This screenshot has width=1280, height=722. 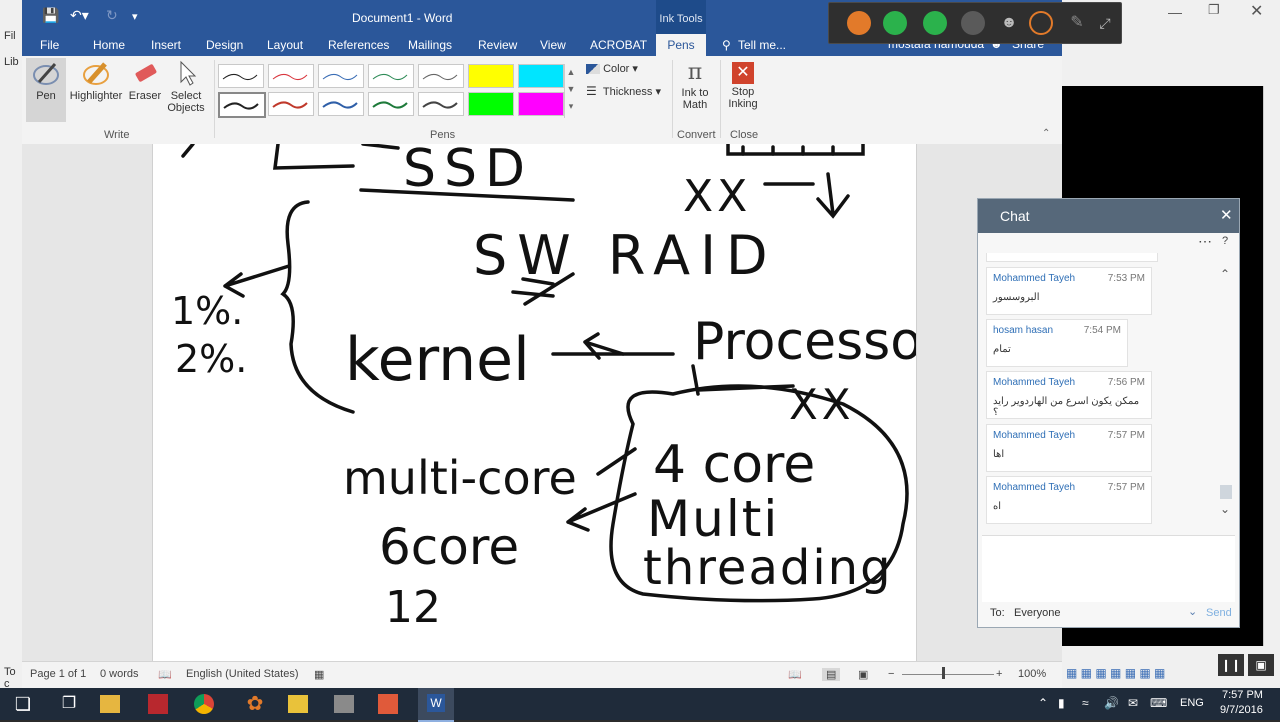 What do you see at coordinates (1242, 695) in the screenshot?
I see `clock-time: 7:57 PM` at bounding box center [1242, 695].